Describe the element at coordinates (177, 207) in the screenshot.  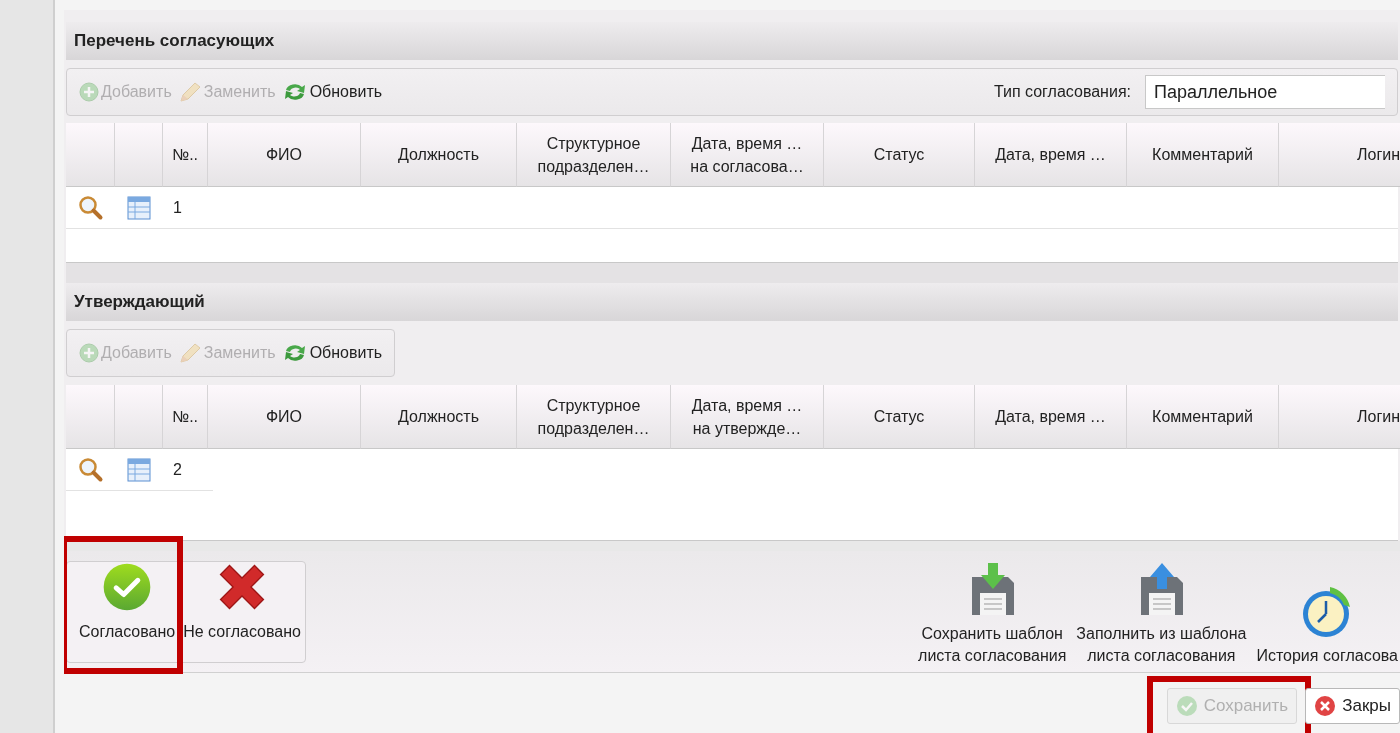
I see `table-cell-text: 1` at that location.